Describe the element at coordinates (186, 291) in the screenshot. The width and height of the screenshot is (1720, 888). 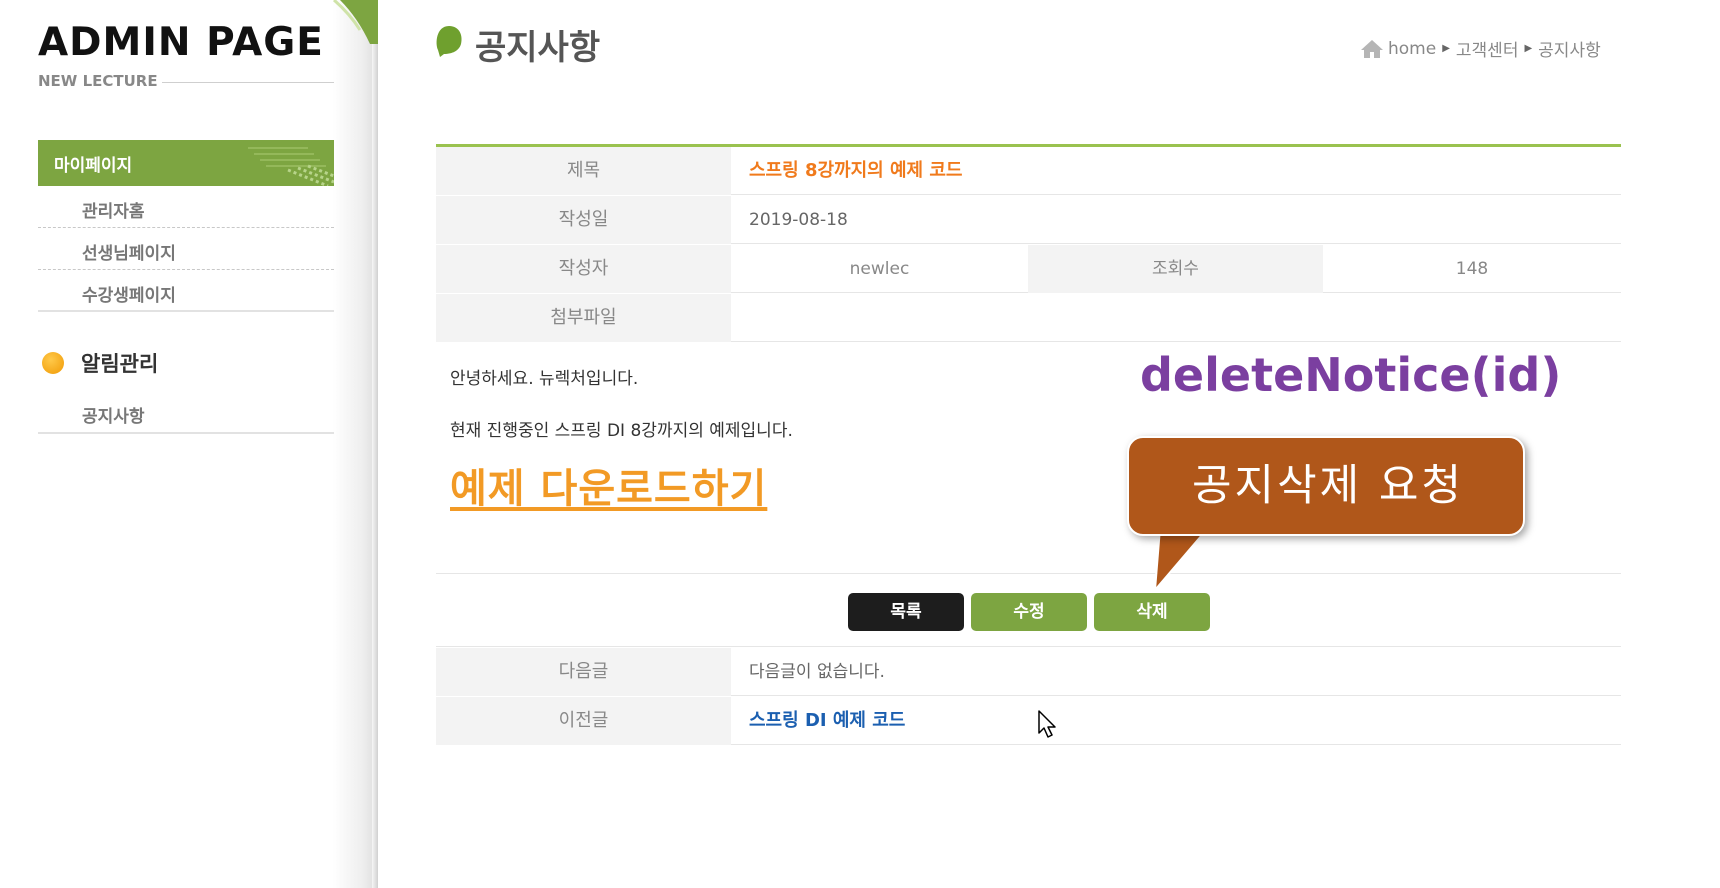
I see `sidebar-item-student-page: 수강생페이지` at that location.